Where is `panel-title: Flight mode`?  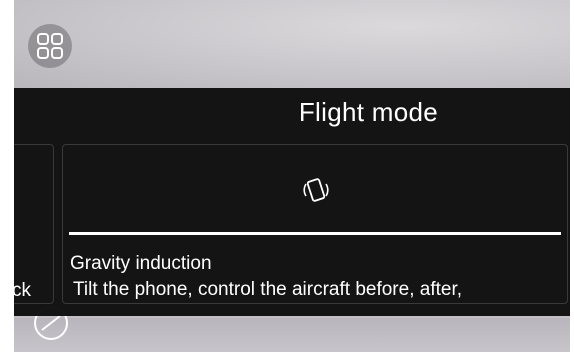
panel-title: Flight mode is located at coordinates (368, 112).